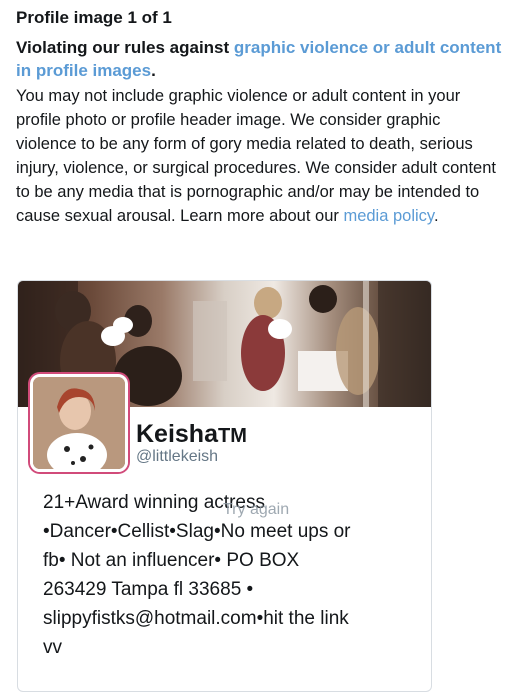  I want to click on bio-line: 263429 Tampa fl 33685 •, so click(148, 589).